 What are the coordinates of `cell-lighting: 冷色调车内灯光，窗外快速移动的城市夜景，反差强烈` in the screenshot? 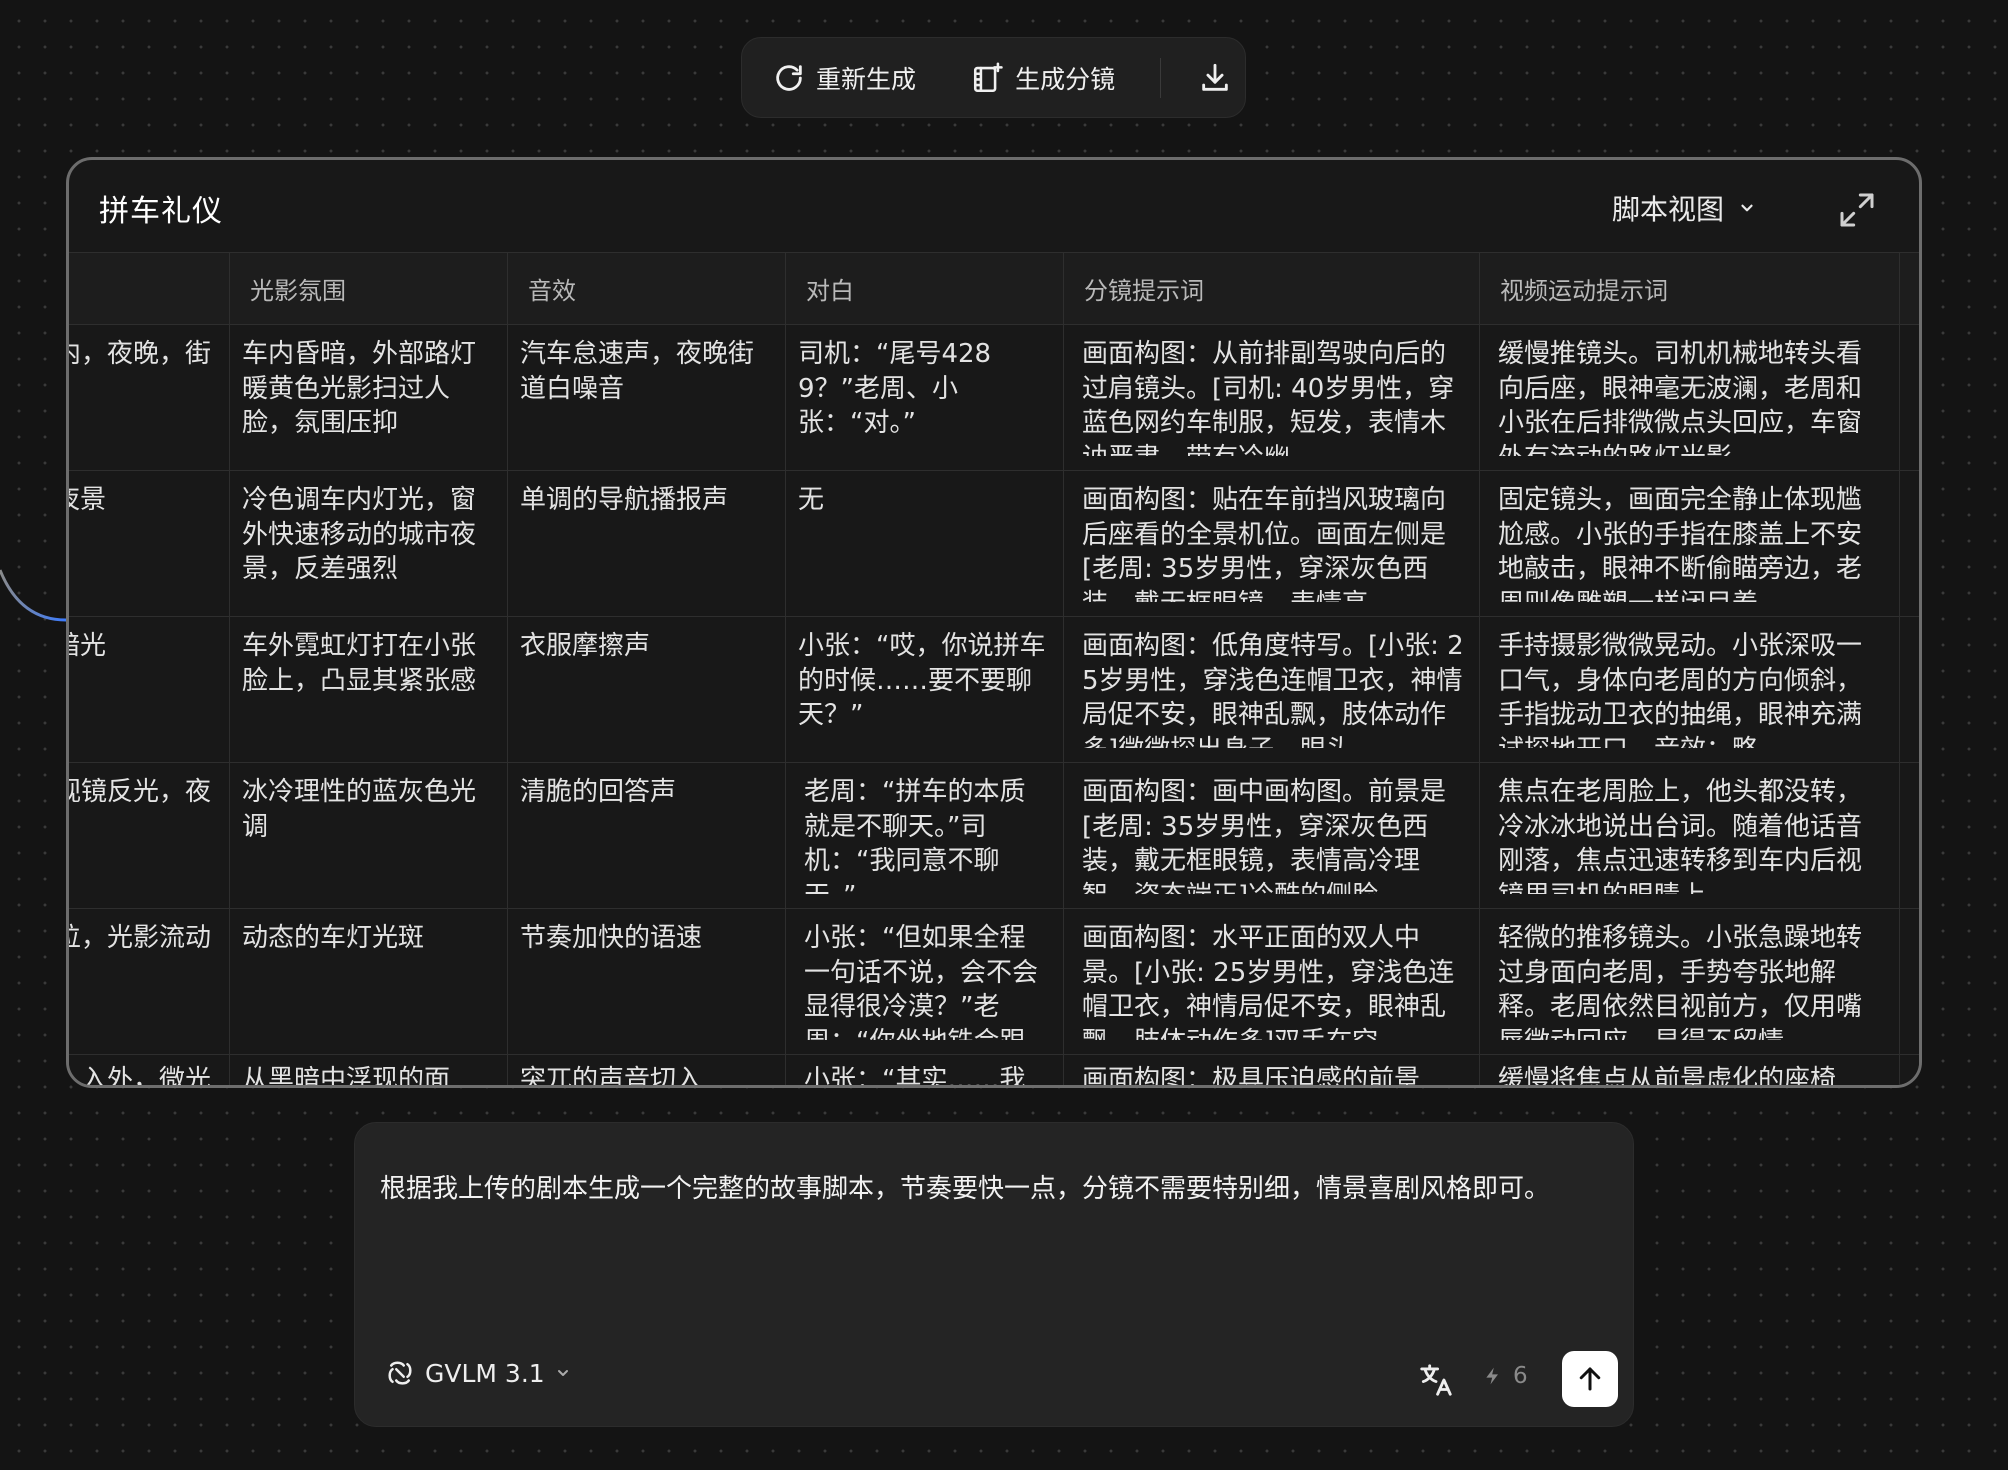 It's located at (359, 534).